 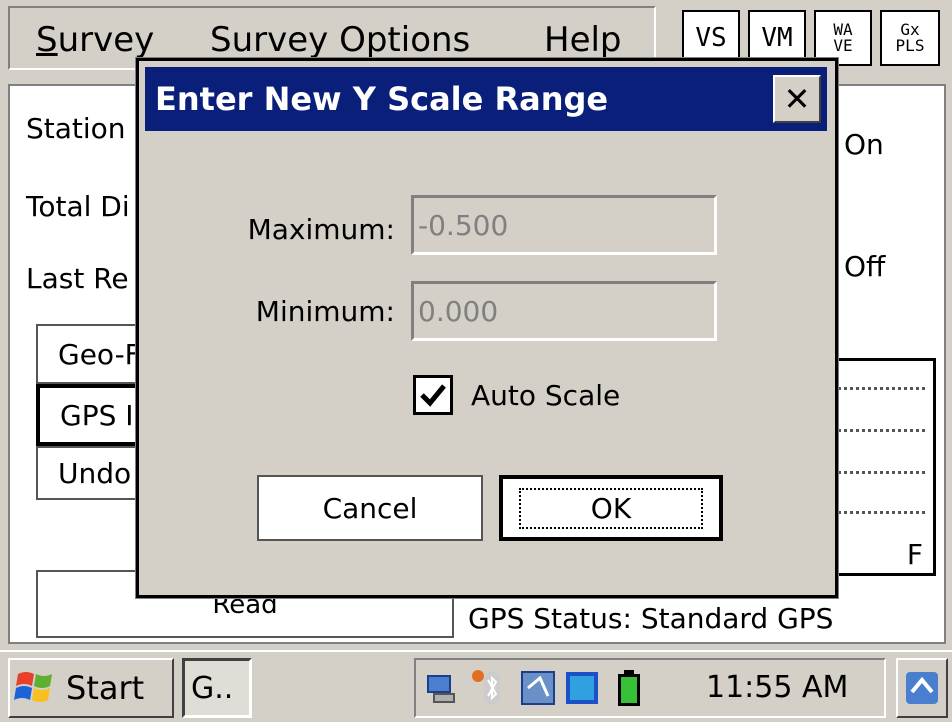 I want to click on dialog-title: Enter New Y Scale Range, so click(x=382, y=99).